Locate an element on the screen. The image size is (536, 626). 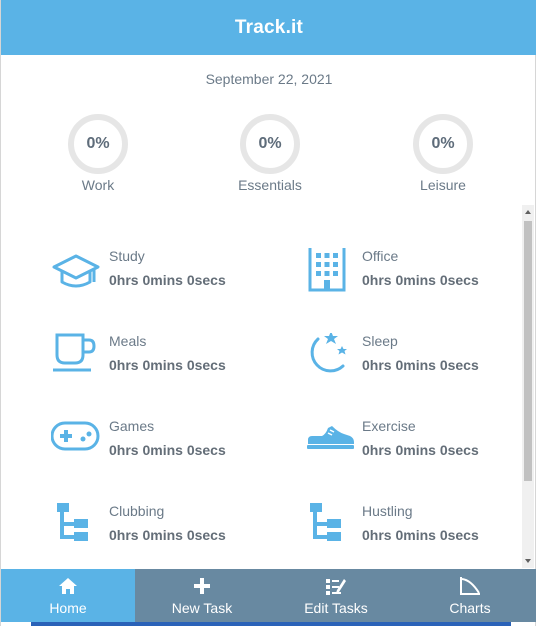
activity-name: Meals is located at coordinates (128, 341).